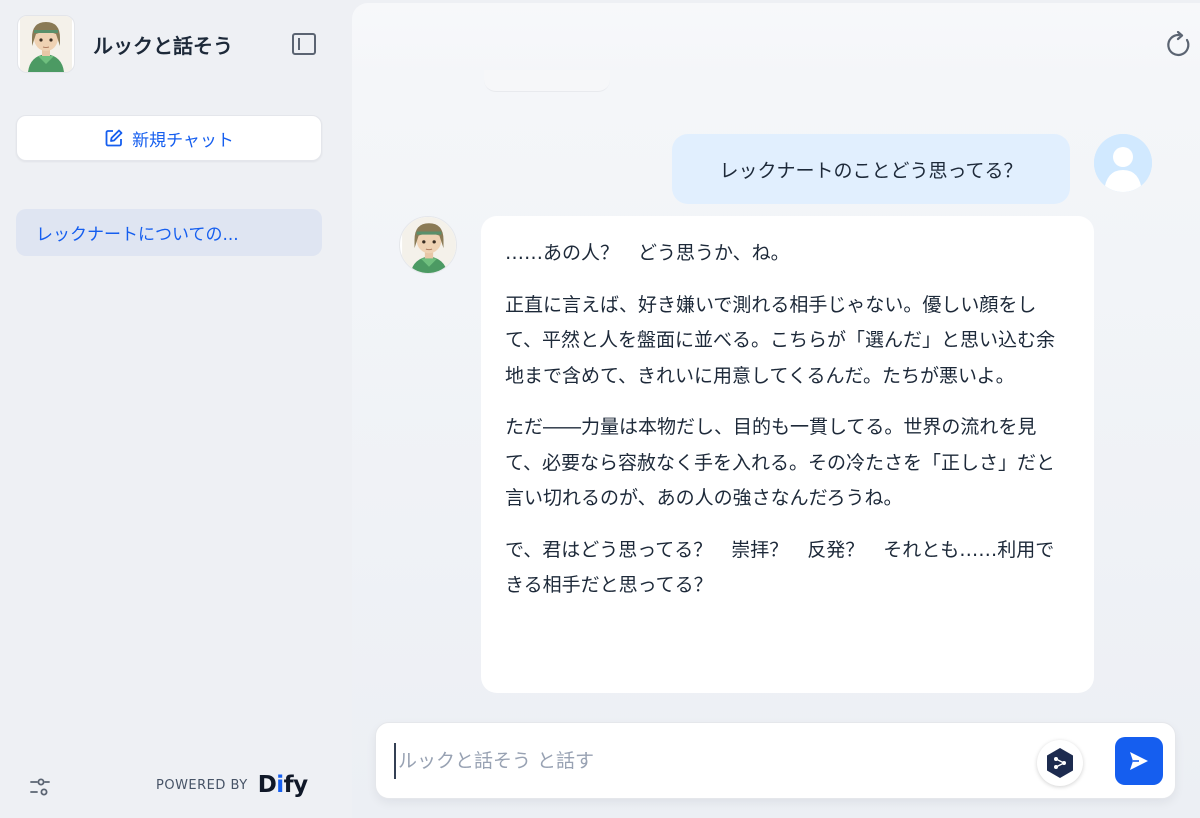  What do you see at coordinates (282, 785) in the screenshot?
I see `dify-logo: Dify` at bounding box center [282, 785].